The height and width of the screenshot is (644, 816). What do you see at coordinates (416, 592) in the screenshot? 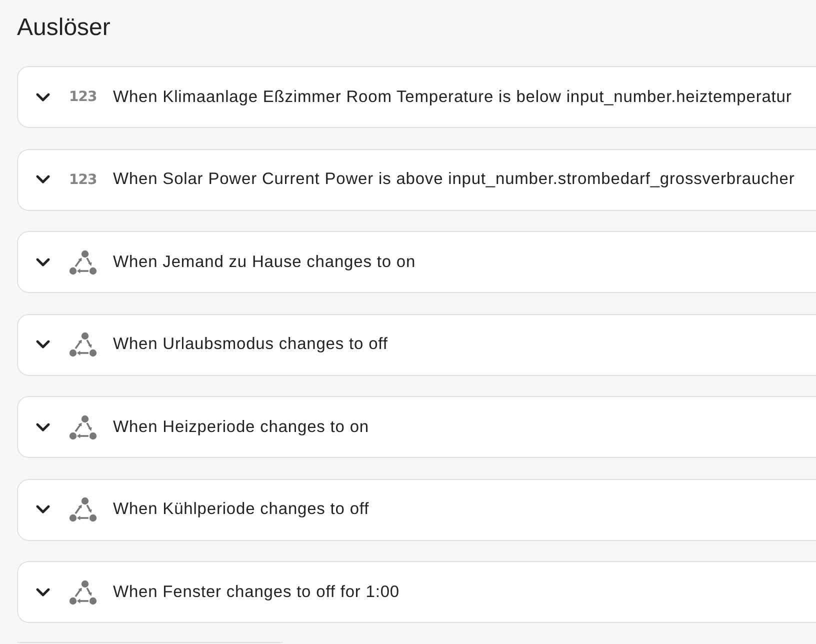
I see `trigger-card: When Fenster changes to off for 1:00` at bounding box center [416, 592].